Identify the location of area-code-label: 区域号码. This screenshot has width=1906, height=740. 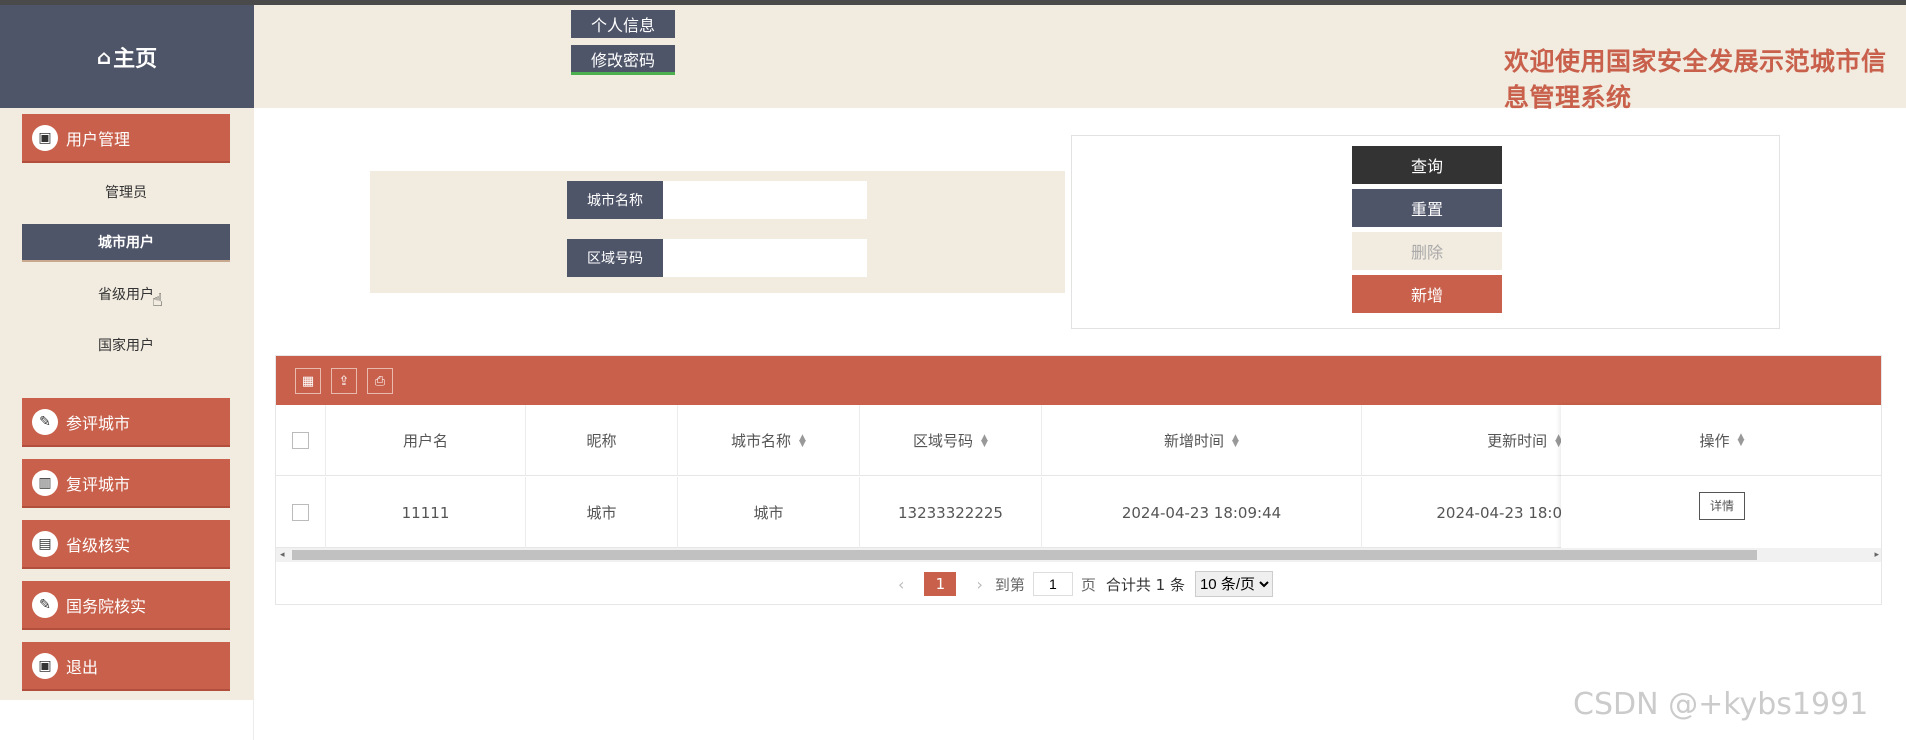
(615, 258).